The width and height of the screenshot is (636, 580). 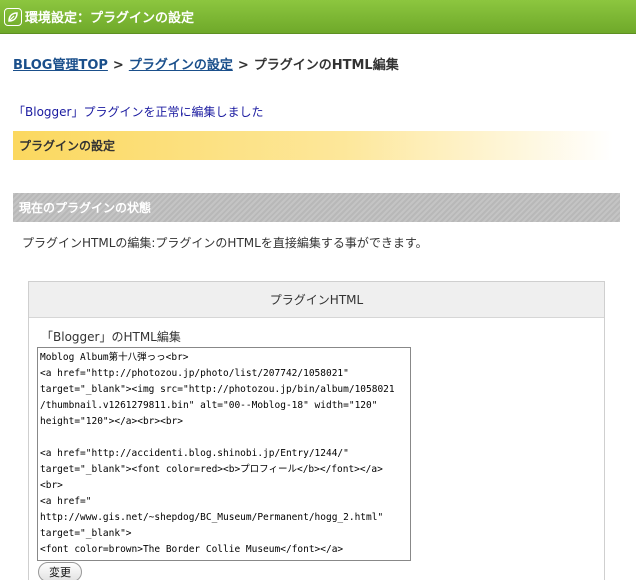 I want to click on breadcrumb-link-plugin-settings: プラグインの設定, so click(x=181, y=65).